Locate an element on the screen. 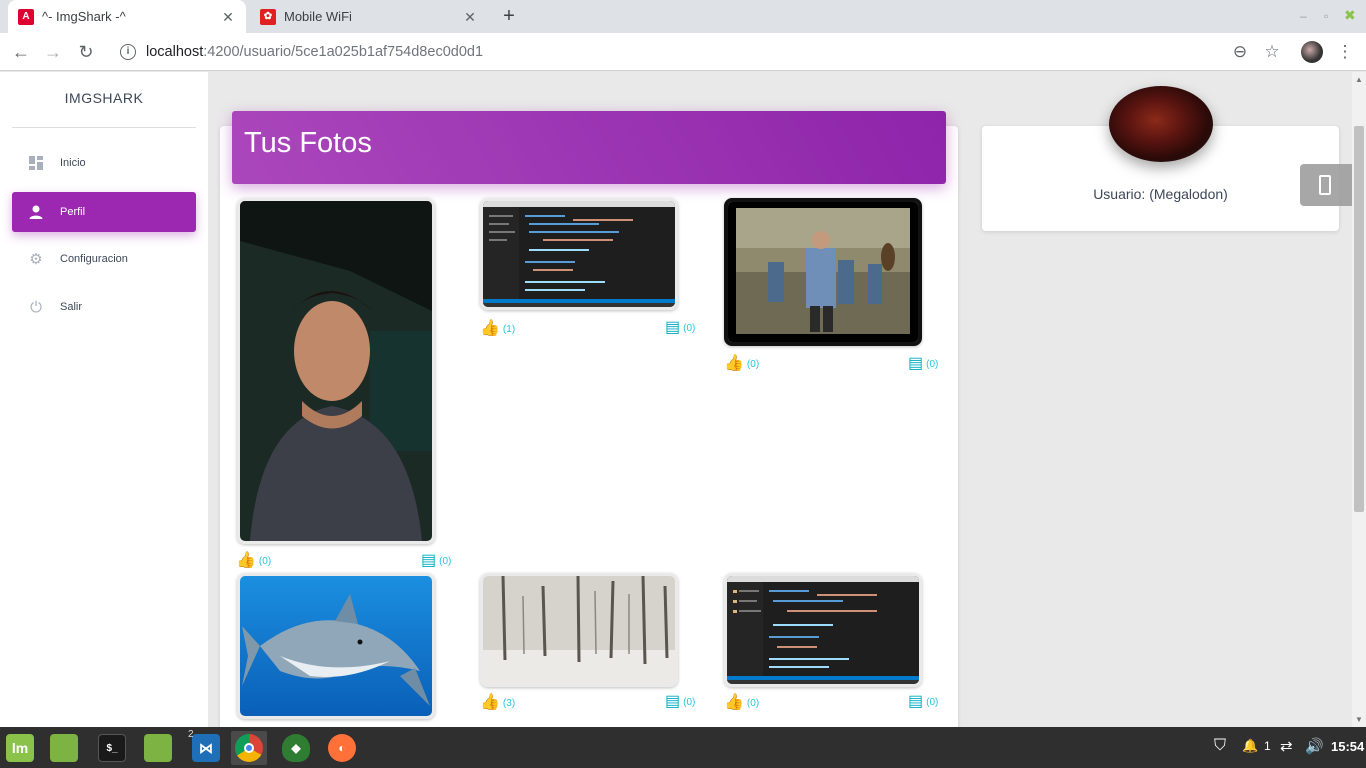 The image size is (1366, 768). brand-title: IMGSHARK is located at coordinates (104, 98).